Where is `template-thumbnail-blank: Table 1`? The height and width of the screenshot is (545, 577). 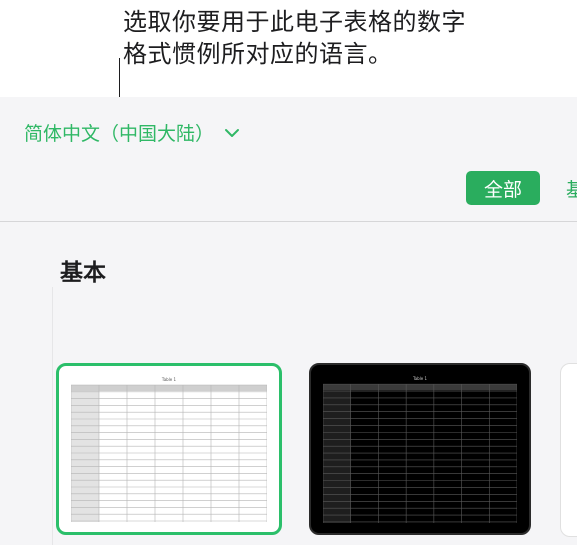
template-thumbnail-blank: Table 1 is located at coordinates (169, 449).